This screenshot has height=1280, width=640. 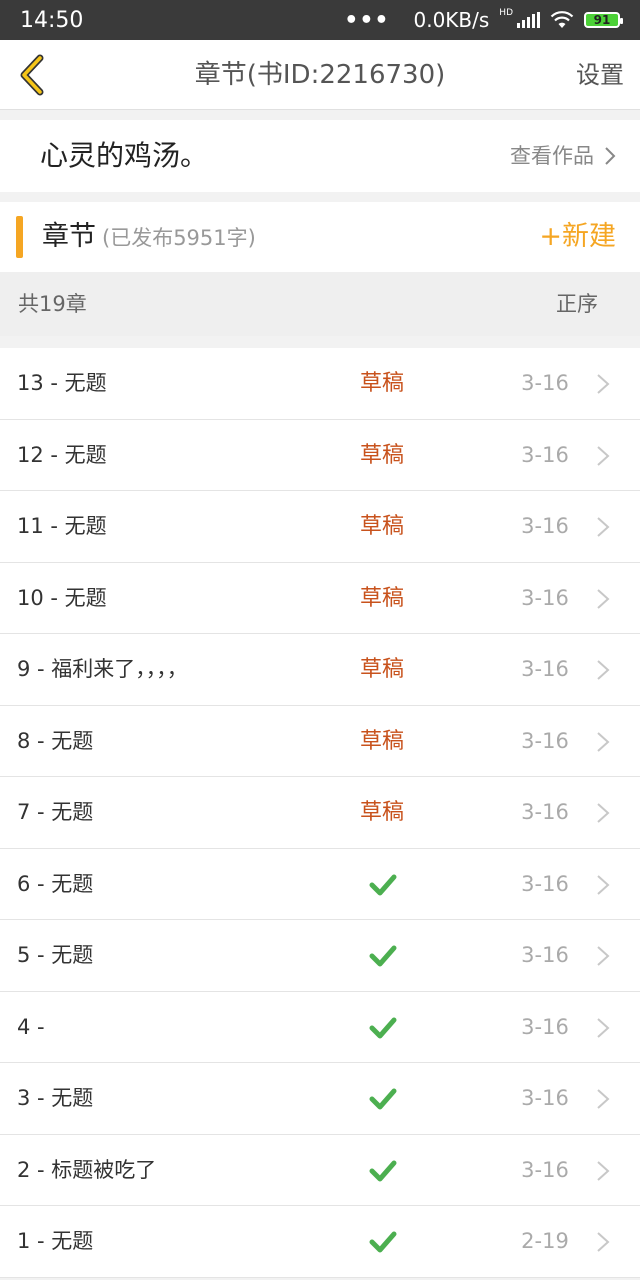 What do you see at coordinates (320, 741) in the screenshot?
I see `chapter-row: 8 - 无题 草稿 3-16` at bounding box center [320, 741].